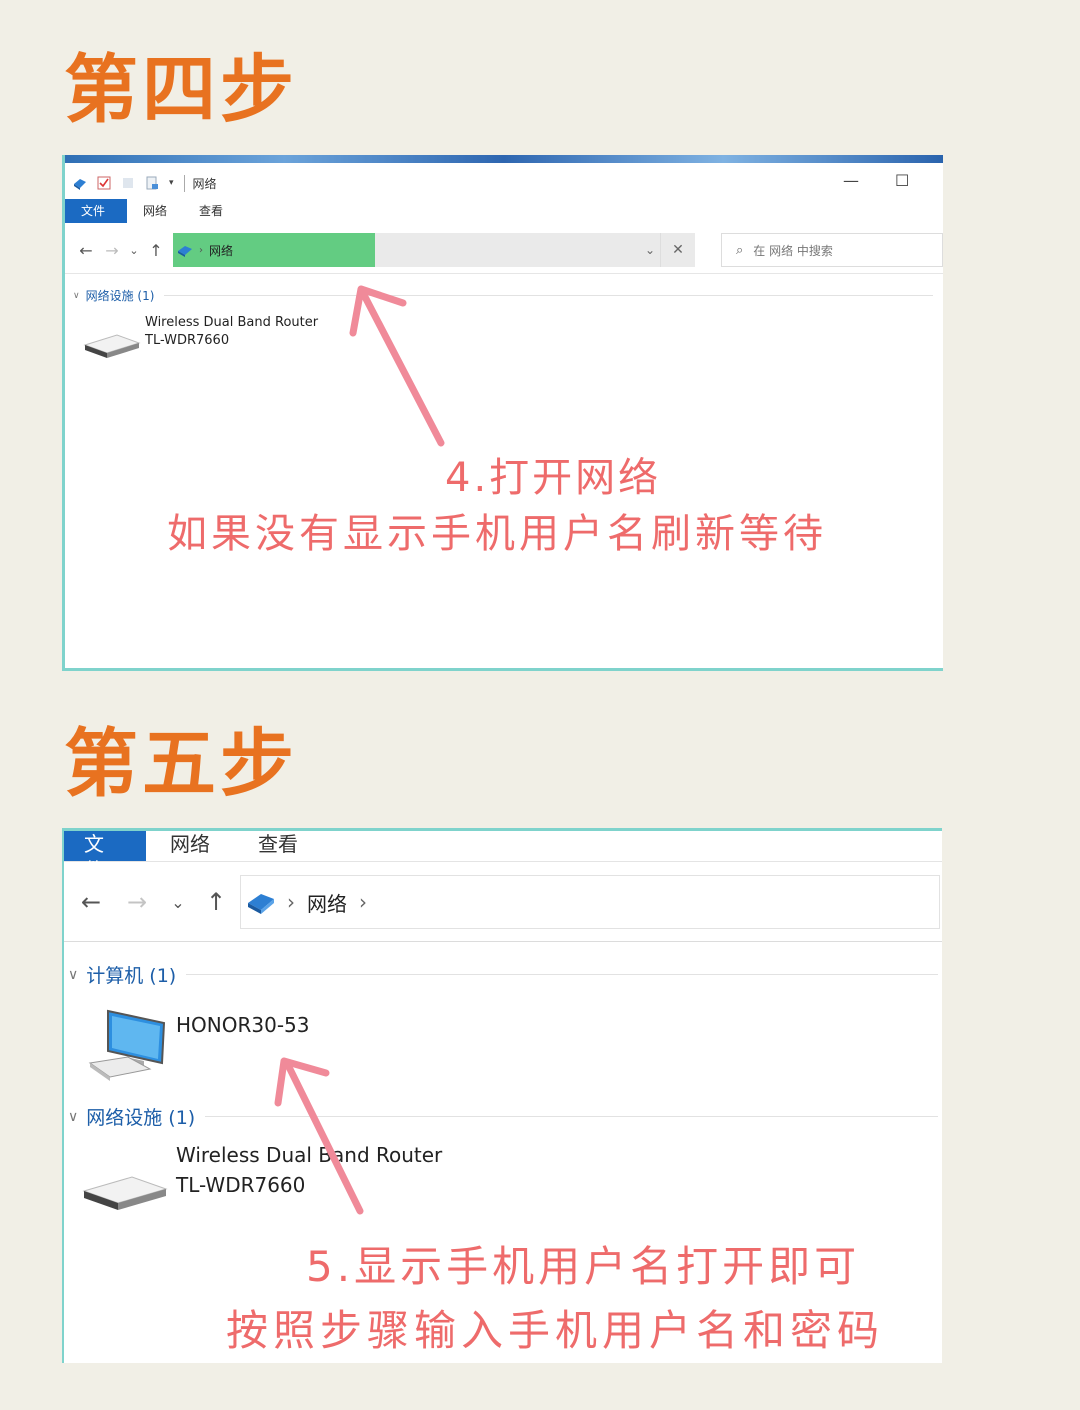 This screenshot has height=1410, width=1080. I want to click on window-title: 网络, so click(200, 183).